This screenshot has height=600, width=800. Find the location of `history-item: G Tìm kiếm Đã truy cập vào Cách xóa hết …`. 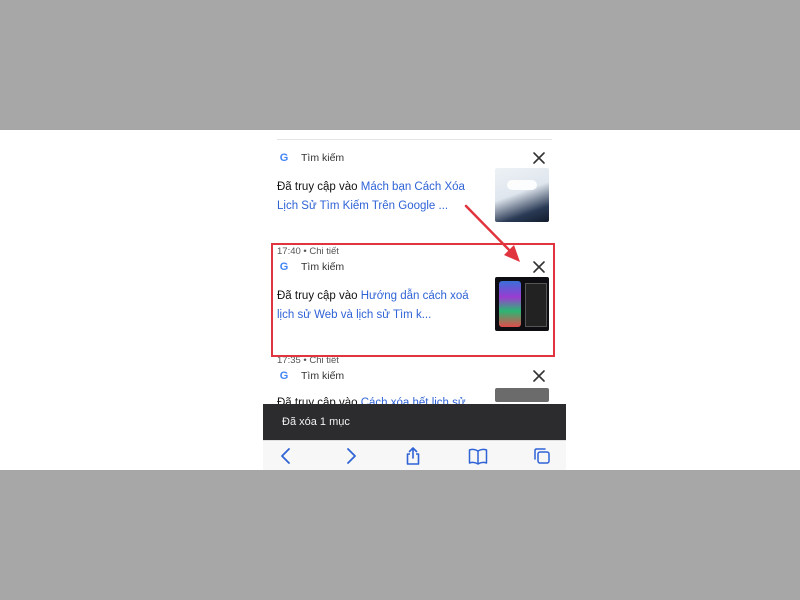

history-item: G Tìm kiếm Đã truy cập vào Cách xóa hết … is located at coordinates (414, 388).